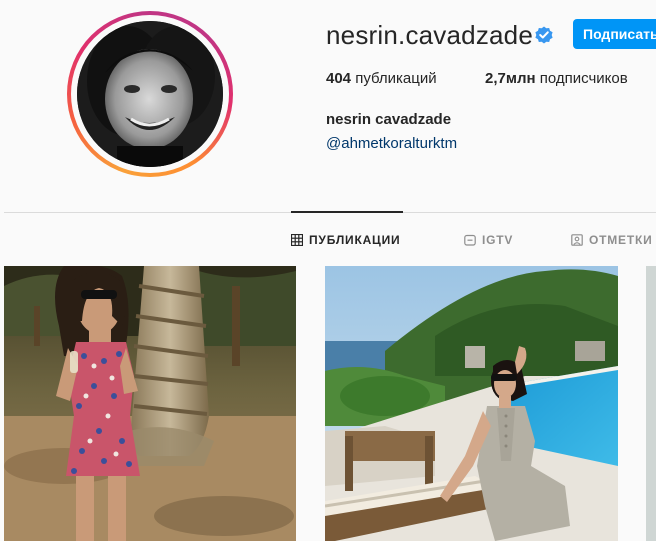  I want to click on igtv-icon, so click(470, 240).